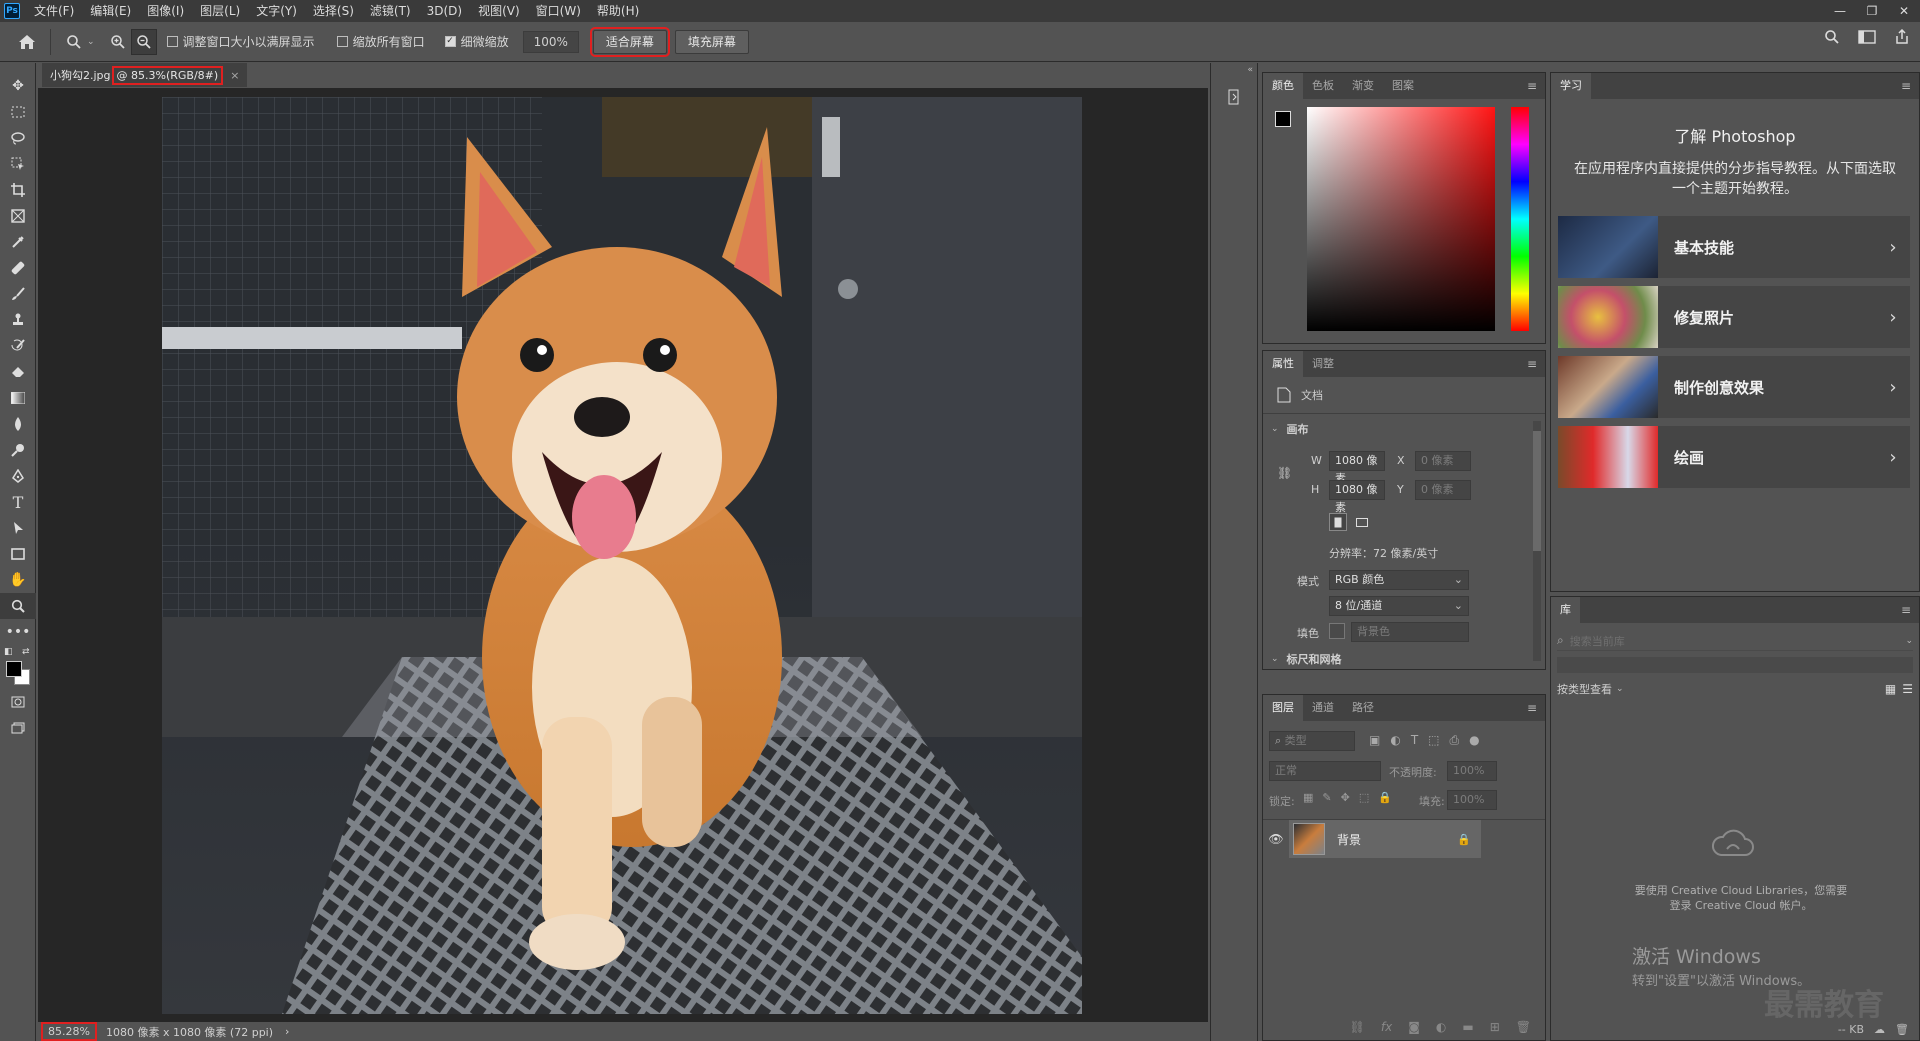 The height and width of the screenshot is (1041, 1920). I want to click on delete-icon: 🗑, so click(1902, 1029).